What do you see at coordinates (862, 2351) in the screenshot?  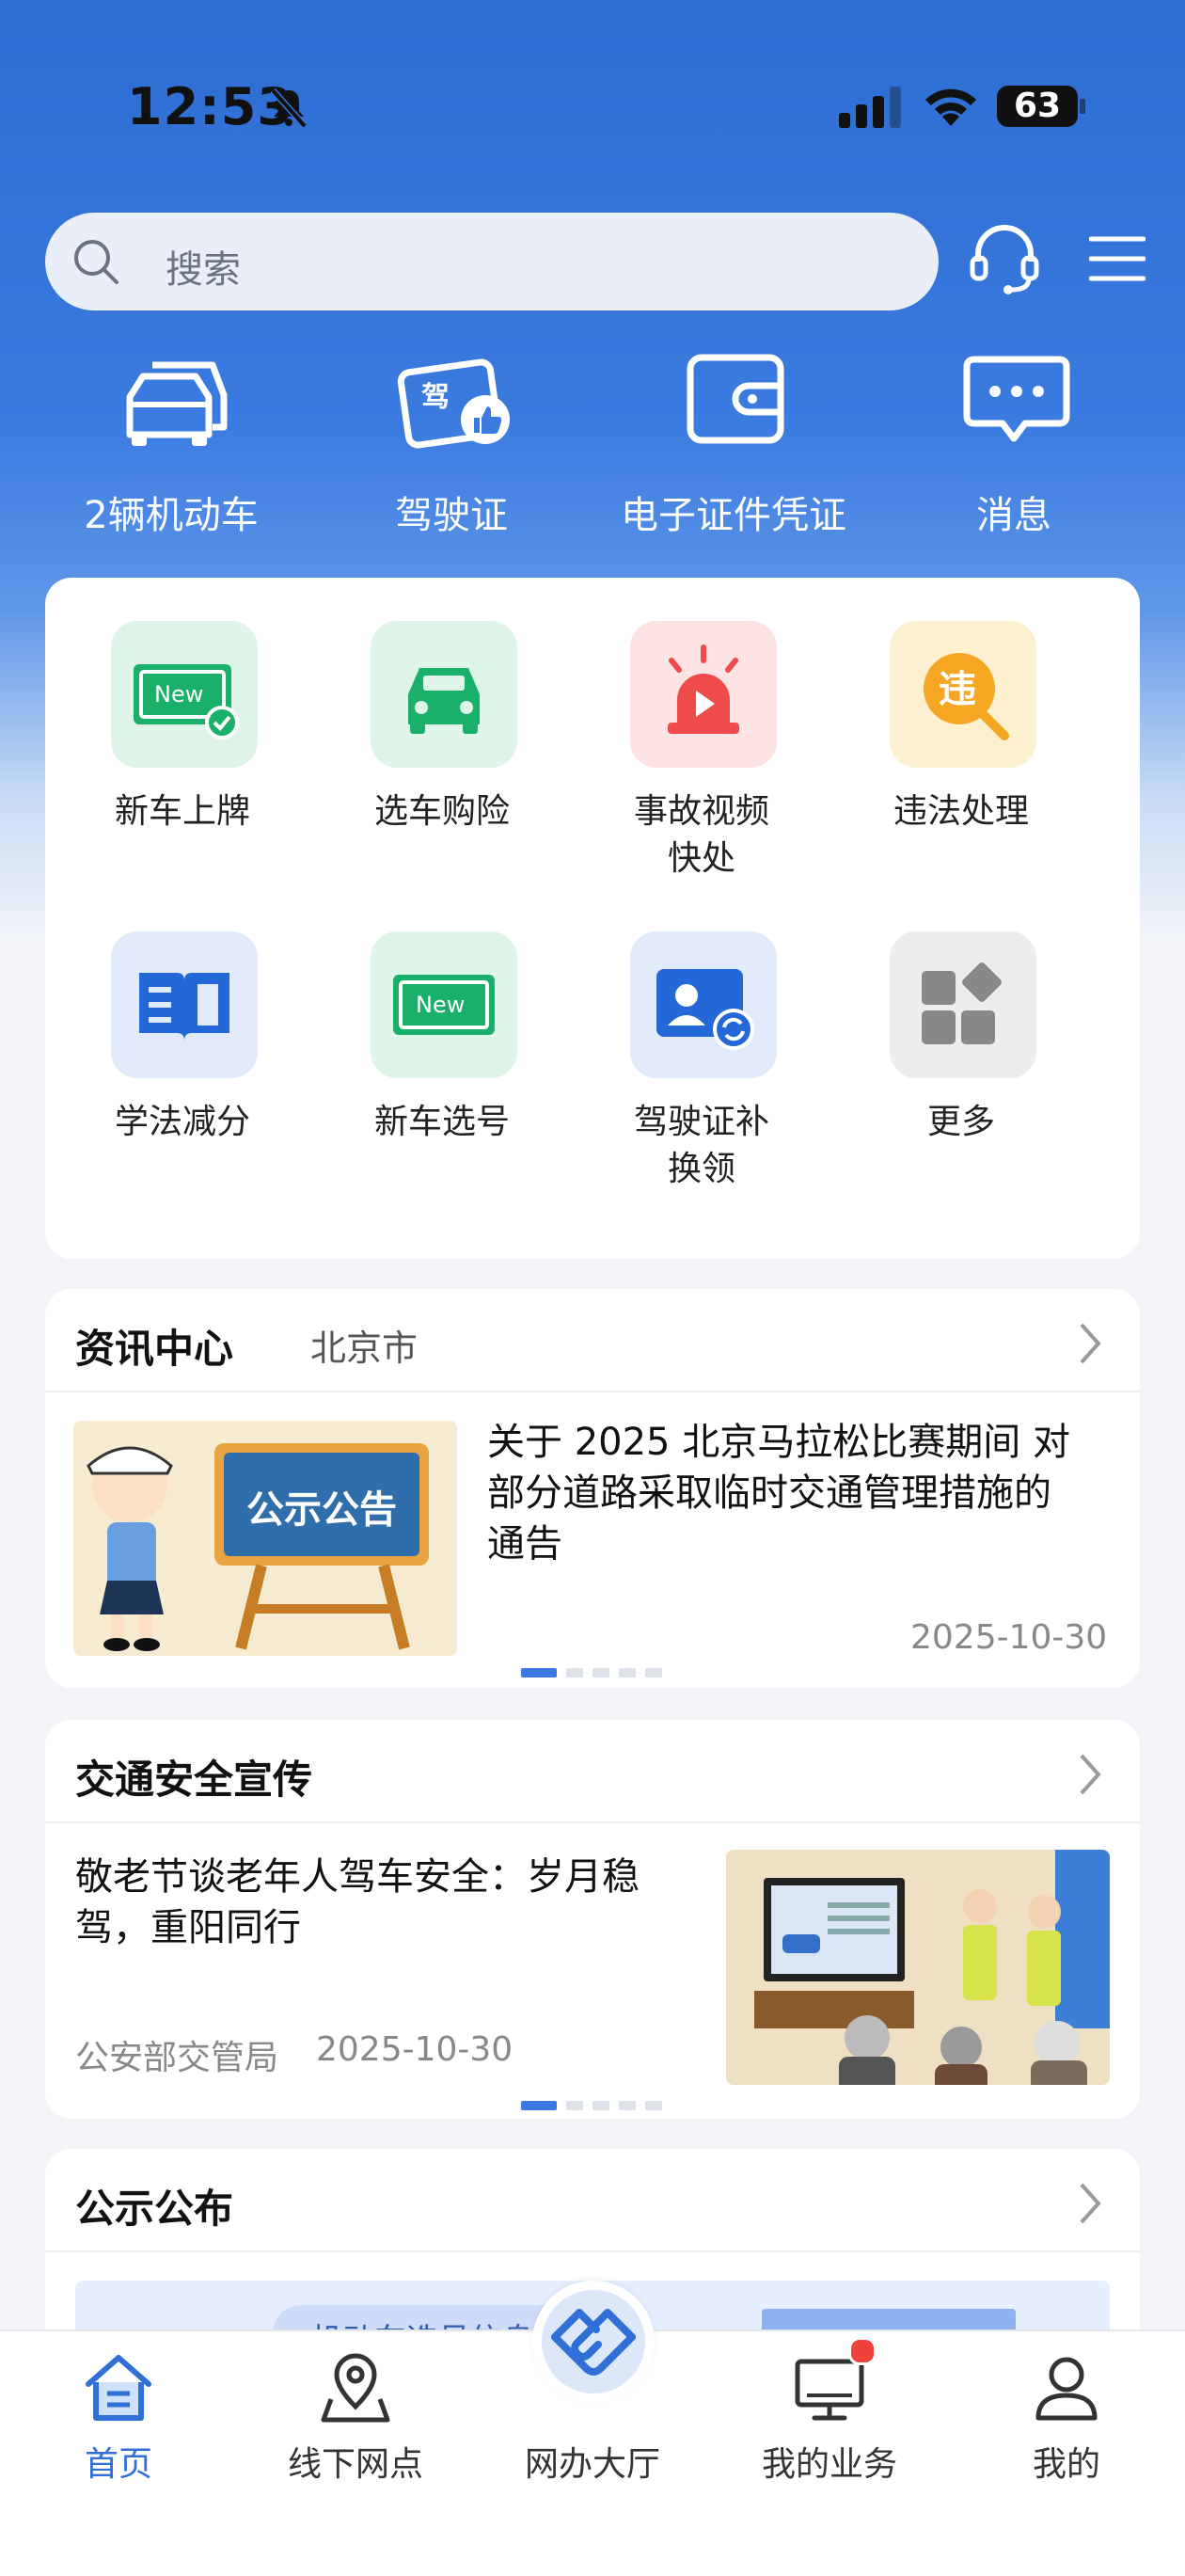 I see `notification-badge-dot` at bounding box center [862, 2351].